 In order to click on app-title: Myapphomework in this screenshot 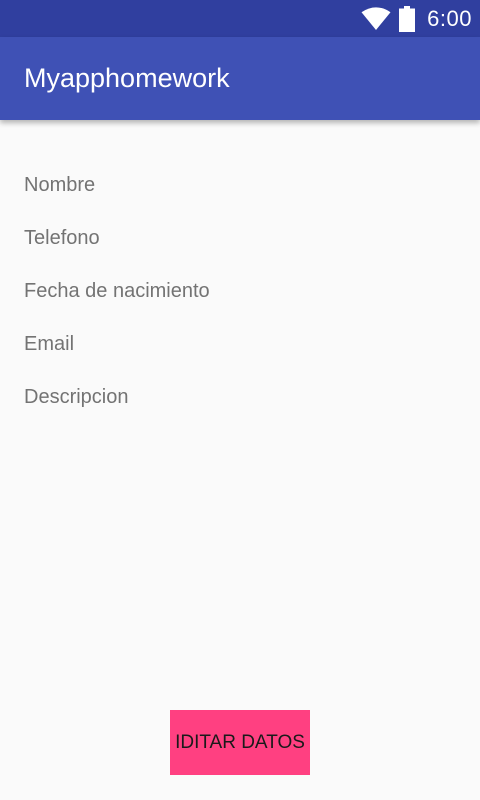, I will do `click(127, 78)`.